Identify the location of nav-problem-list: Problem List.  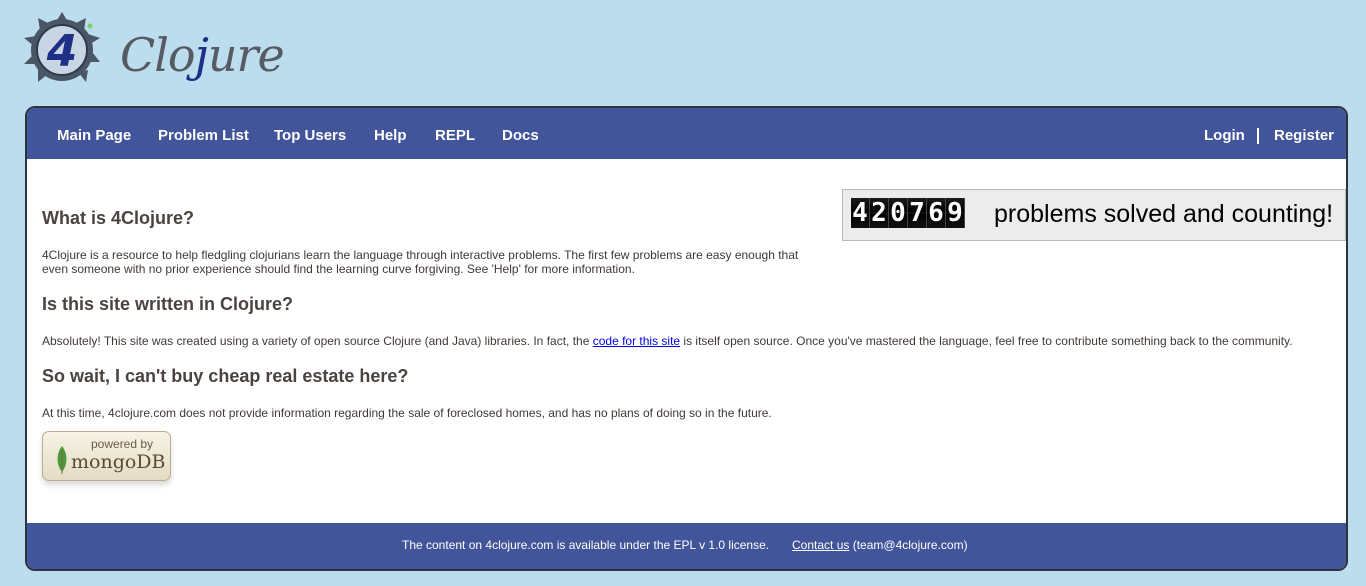
(203, 133).